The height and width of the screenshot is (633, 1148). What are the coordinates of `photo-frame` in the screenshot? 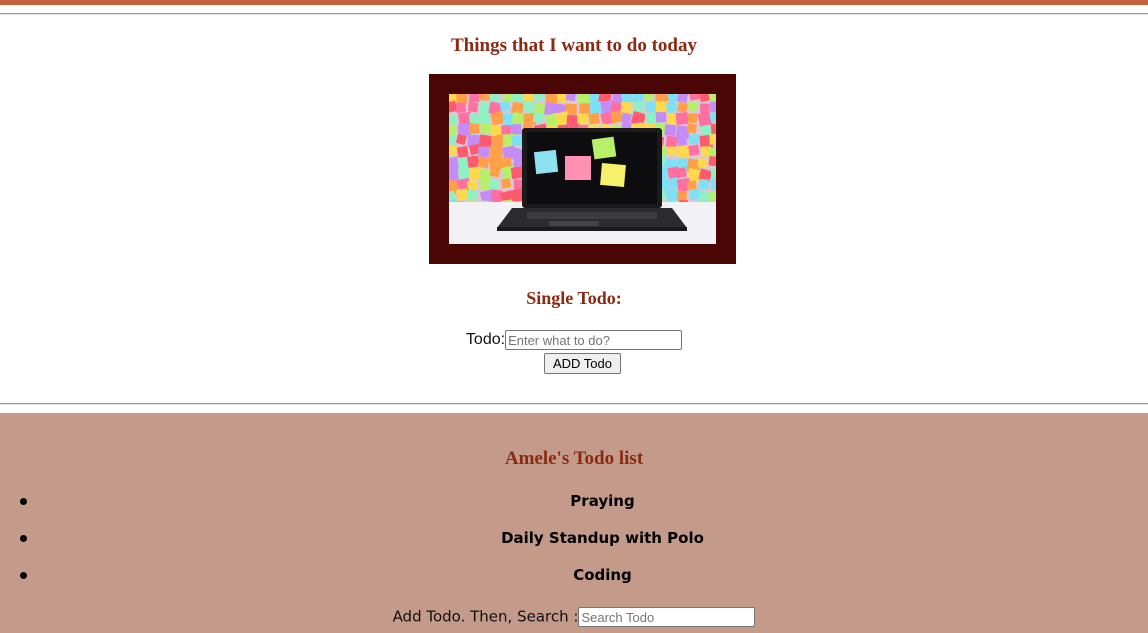 It's located at (582, 169).